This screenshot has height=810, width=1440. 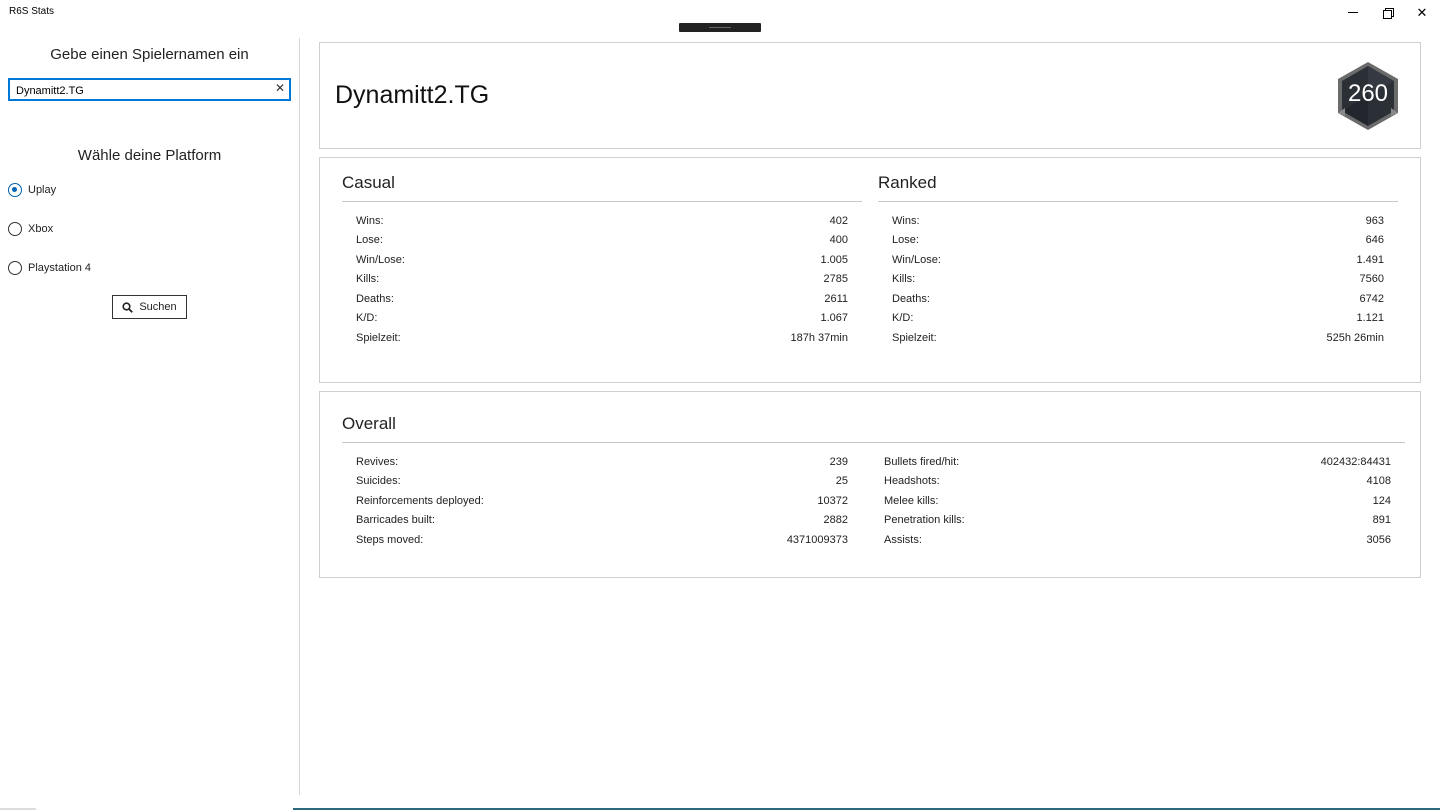 What do you see at coordinates (838, 240) in the screenshot?
I see `stat-value: 400` at bounding box center [838, 240].